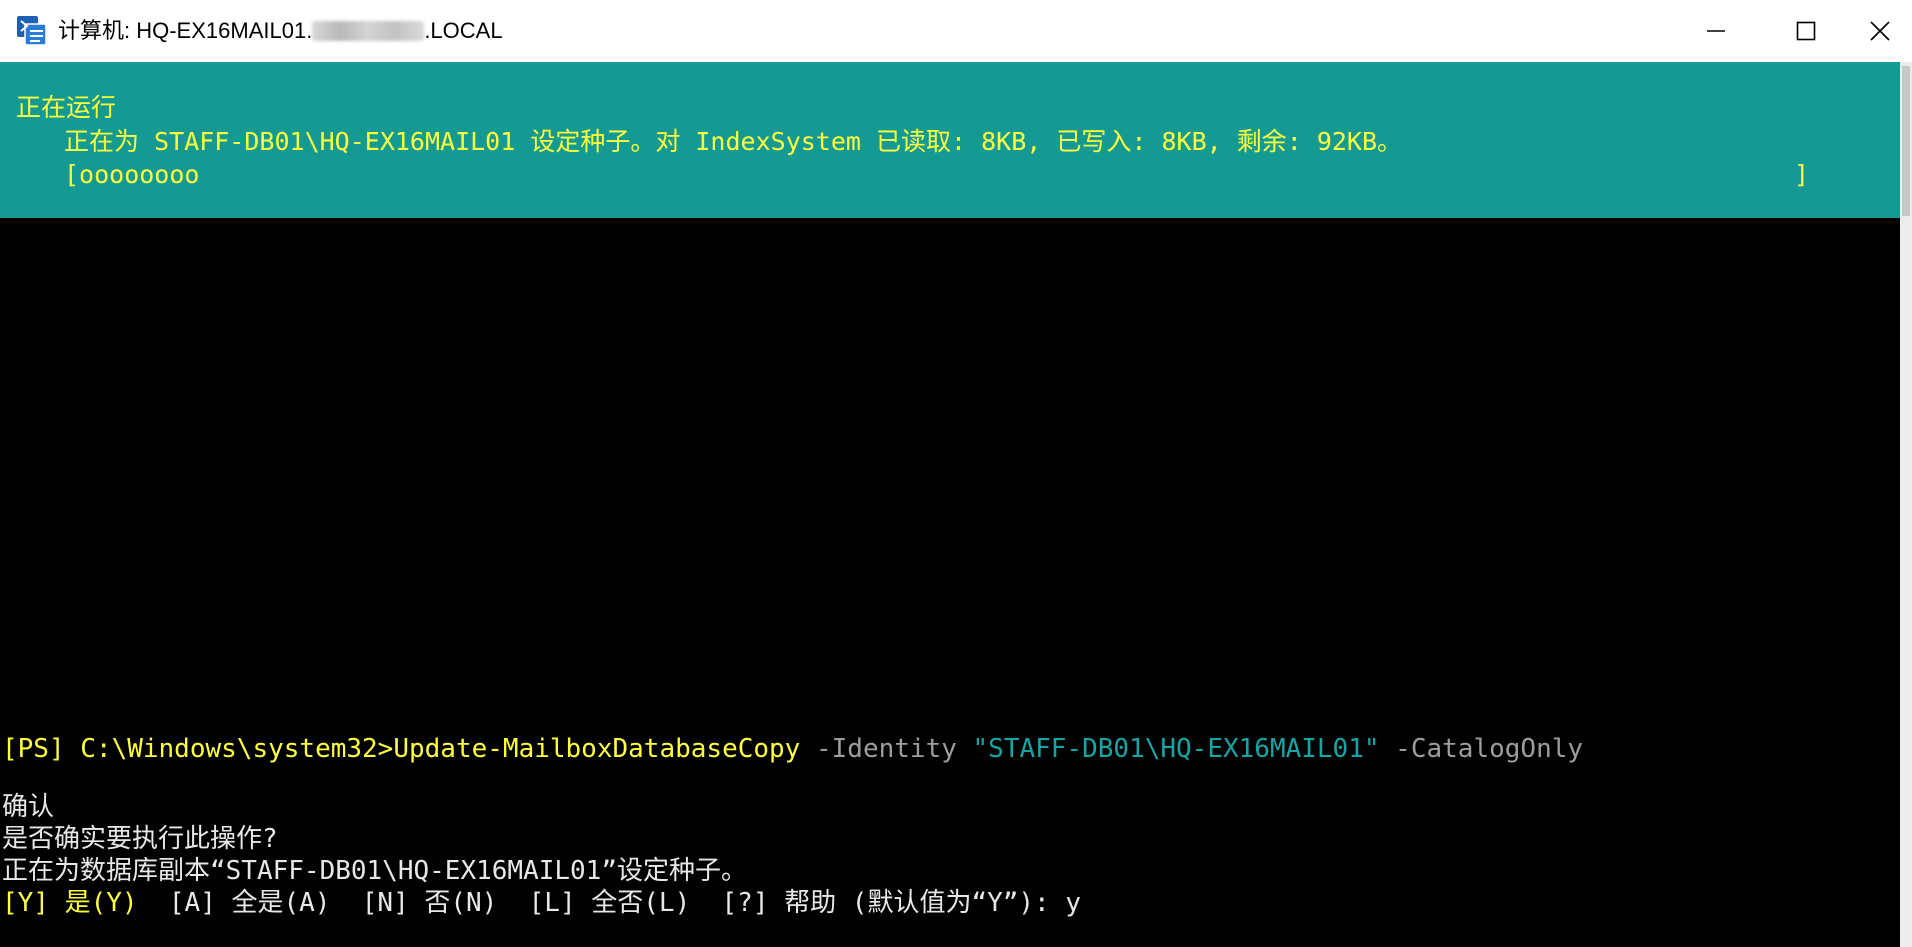 The image size is (1912, 947). I want to click on progress-bar-end: ], so click(1802, 174).